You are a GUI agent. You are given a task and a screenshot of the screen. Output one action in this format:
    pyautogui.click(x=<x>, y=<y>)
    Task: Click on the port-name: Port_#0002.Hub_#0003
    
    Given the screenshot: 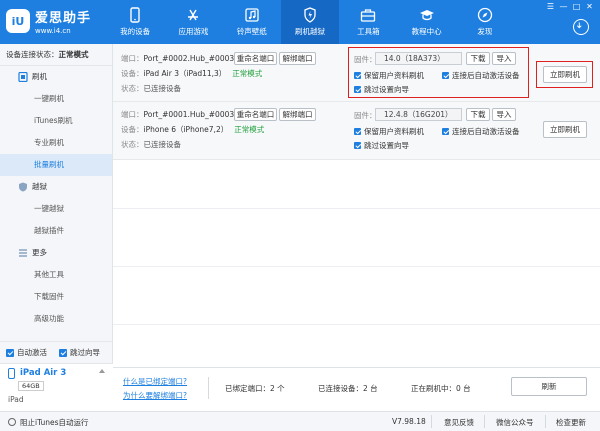 What is the action you would take?
    pyautogui.click(x=189, y=58)
    